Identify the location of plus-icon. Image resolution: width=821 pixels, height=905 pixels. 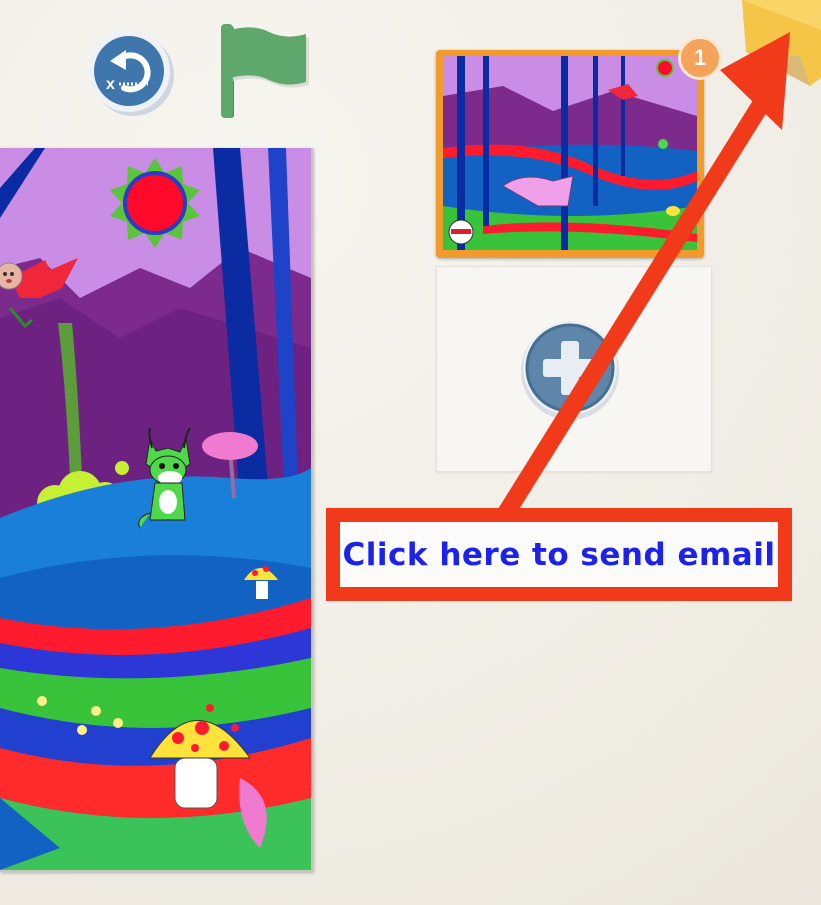
(570, 370).